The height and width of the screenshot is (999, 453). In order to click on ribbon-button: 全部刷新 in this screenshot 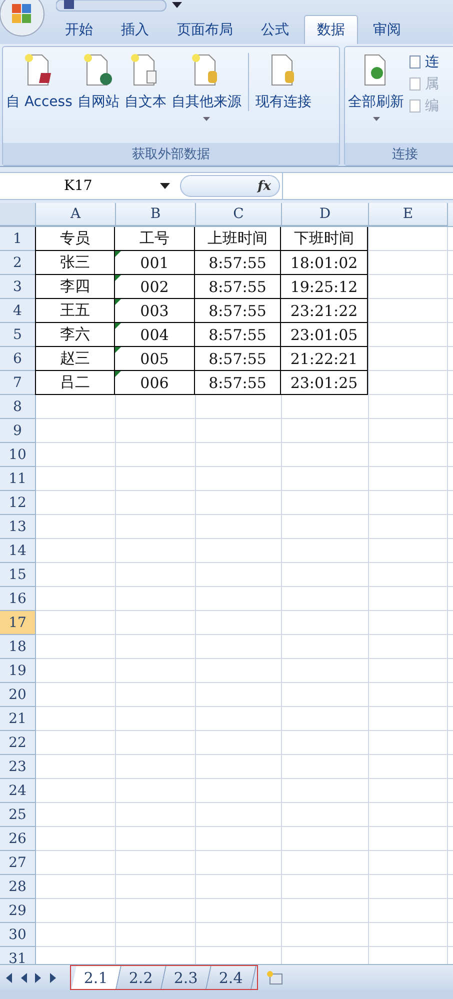, I will do `click(376, 87)`.